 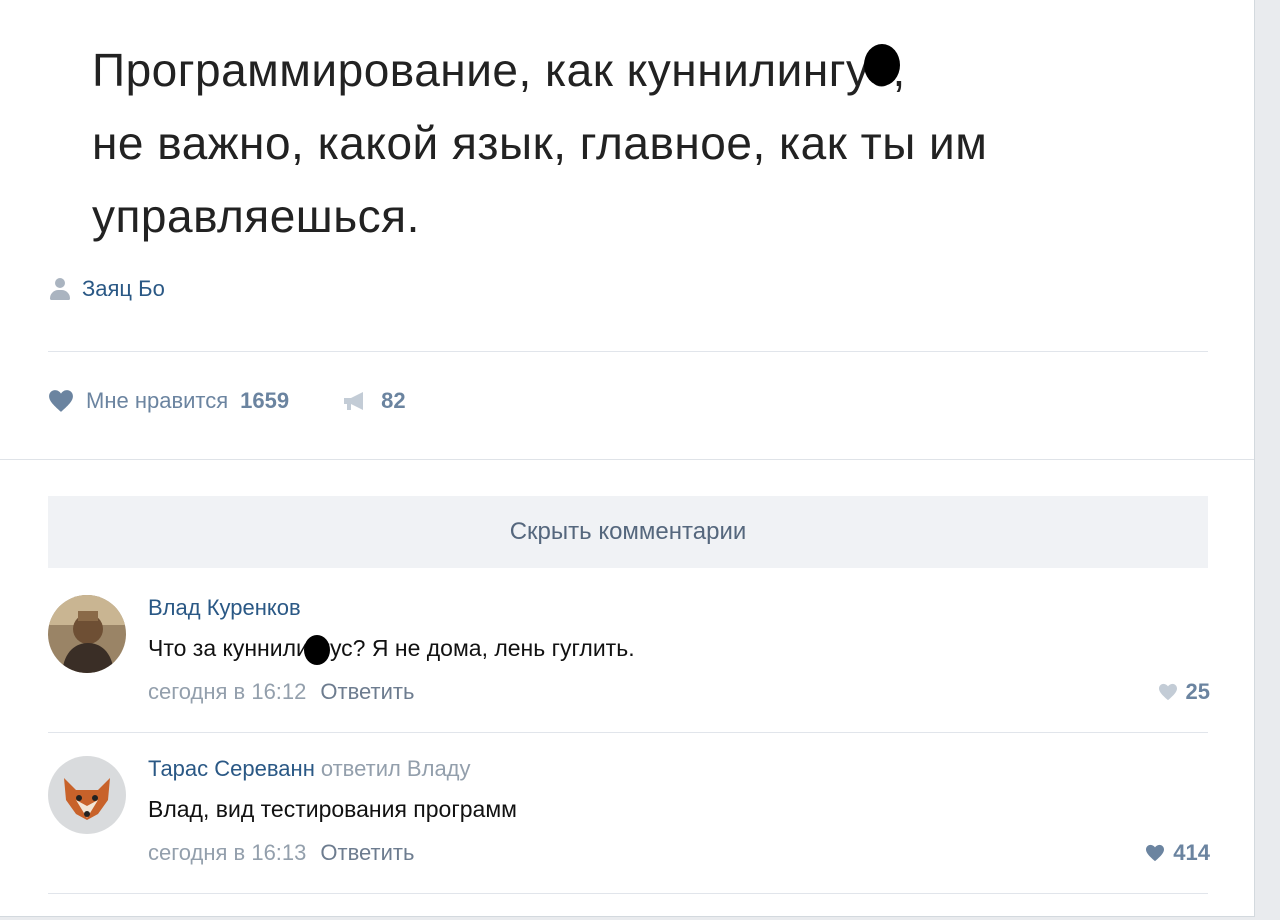 I want to click on comment-like-button: 25, so click(x=1184, y=692).